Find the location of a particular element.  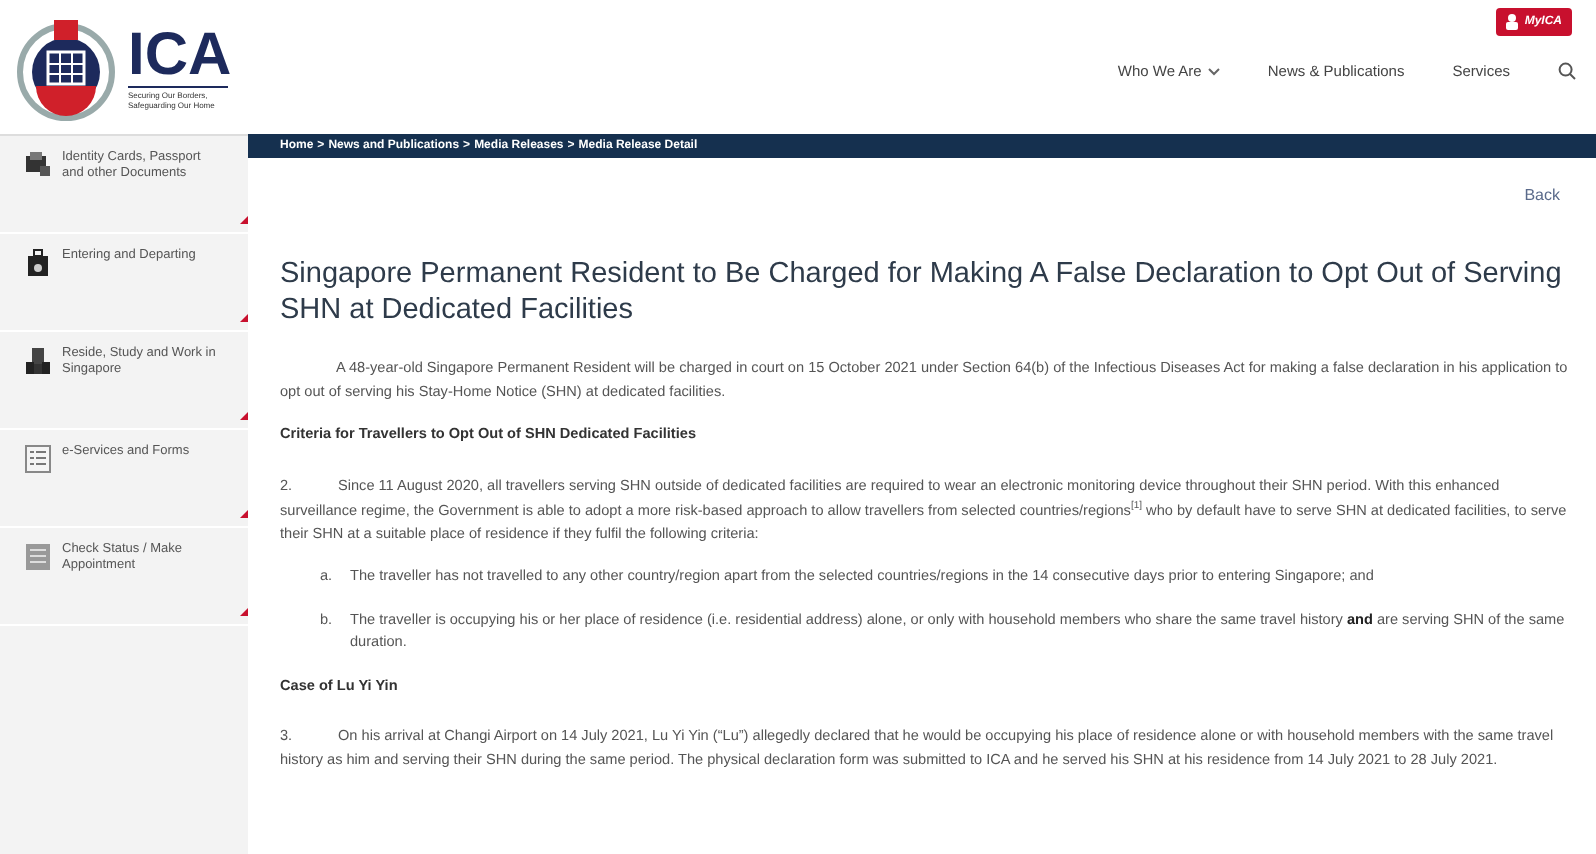

buildings-icon is located at coordinates (38, 361).